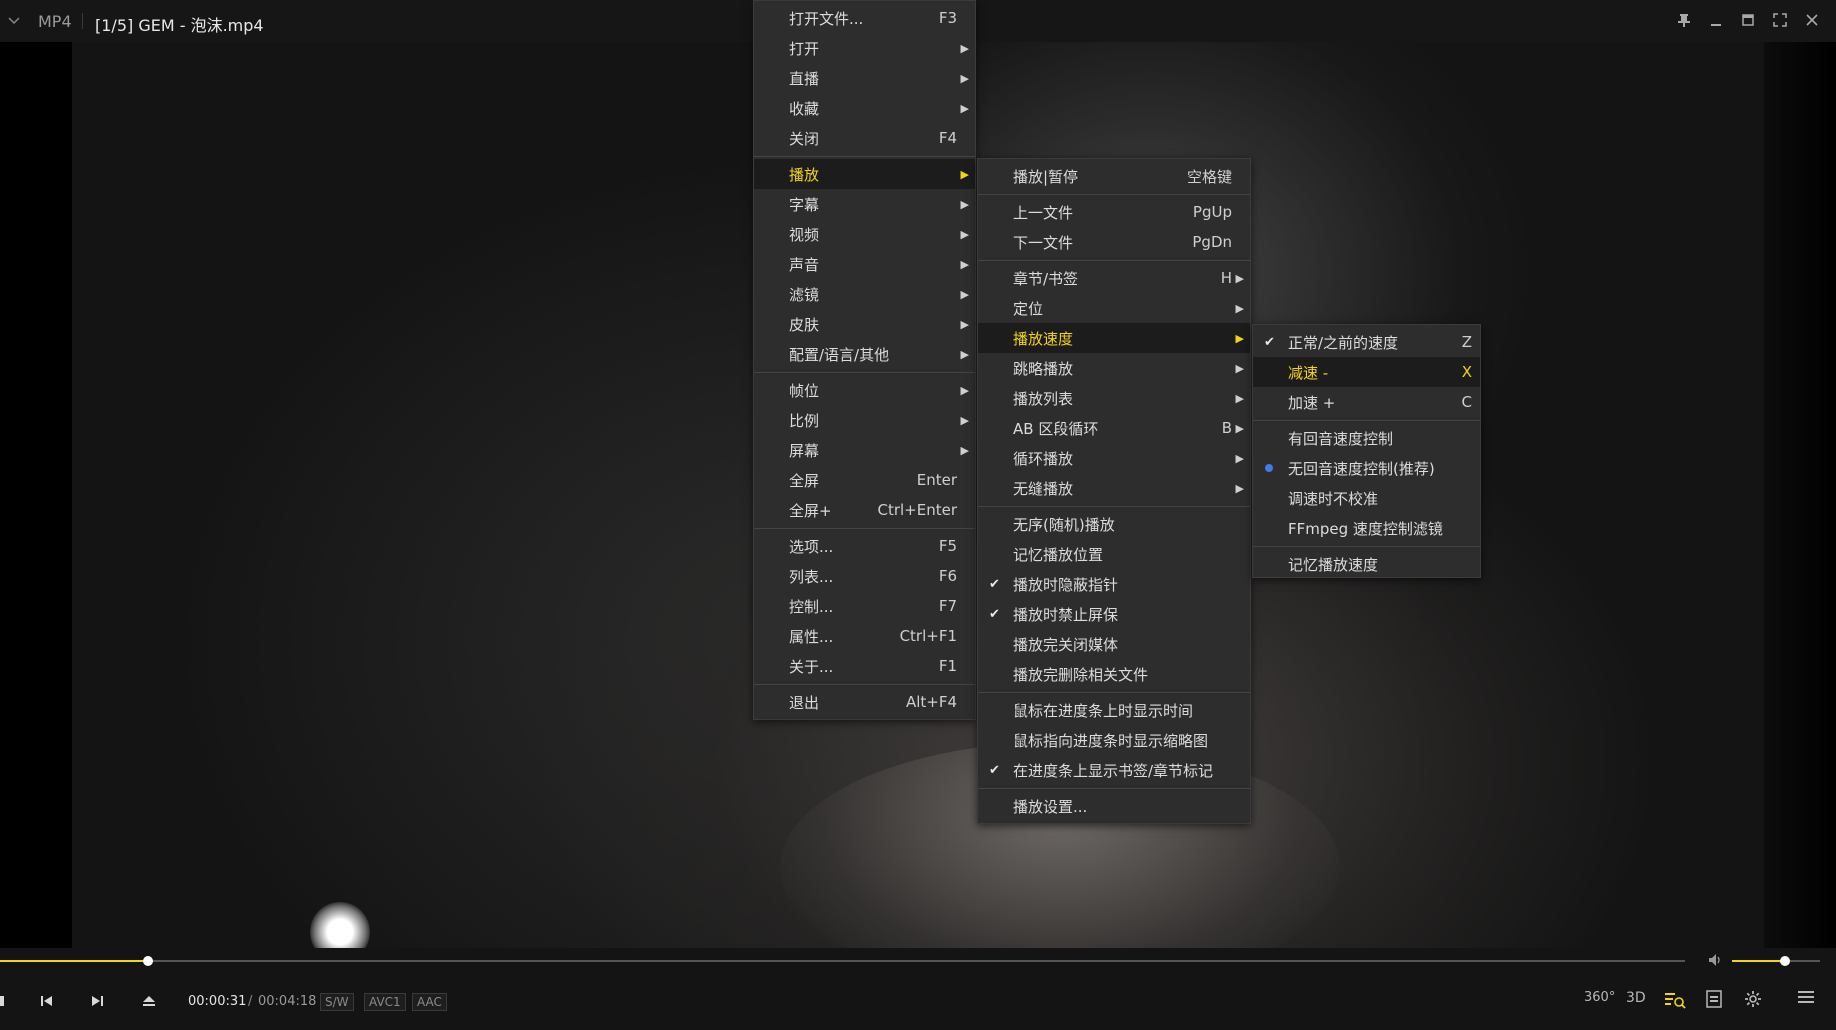 This screenshot has width=1836, height=1030. I want to click on play-menu-item: 鼠标在进度条上时显示时间, so click(1114, 710).